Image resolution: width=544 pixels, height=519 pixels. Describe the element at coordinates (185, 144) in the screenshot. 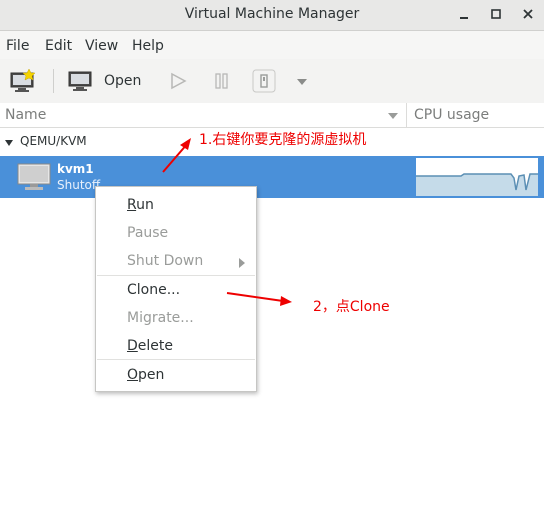

I see `arrow-step1-head` at that location.